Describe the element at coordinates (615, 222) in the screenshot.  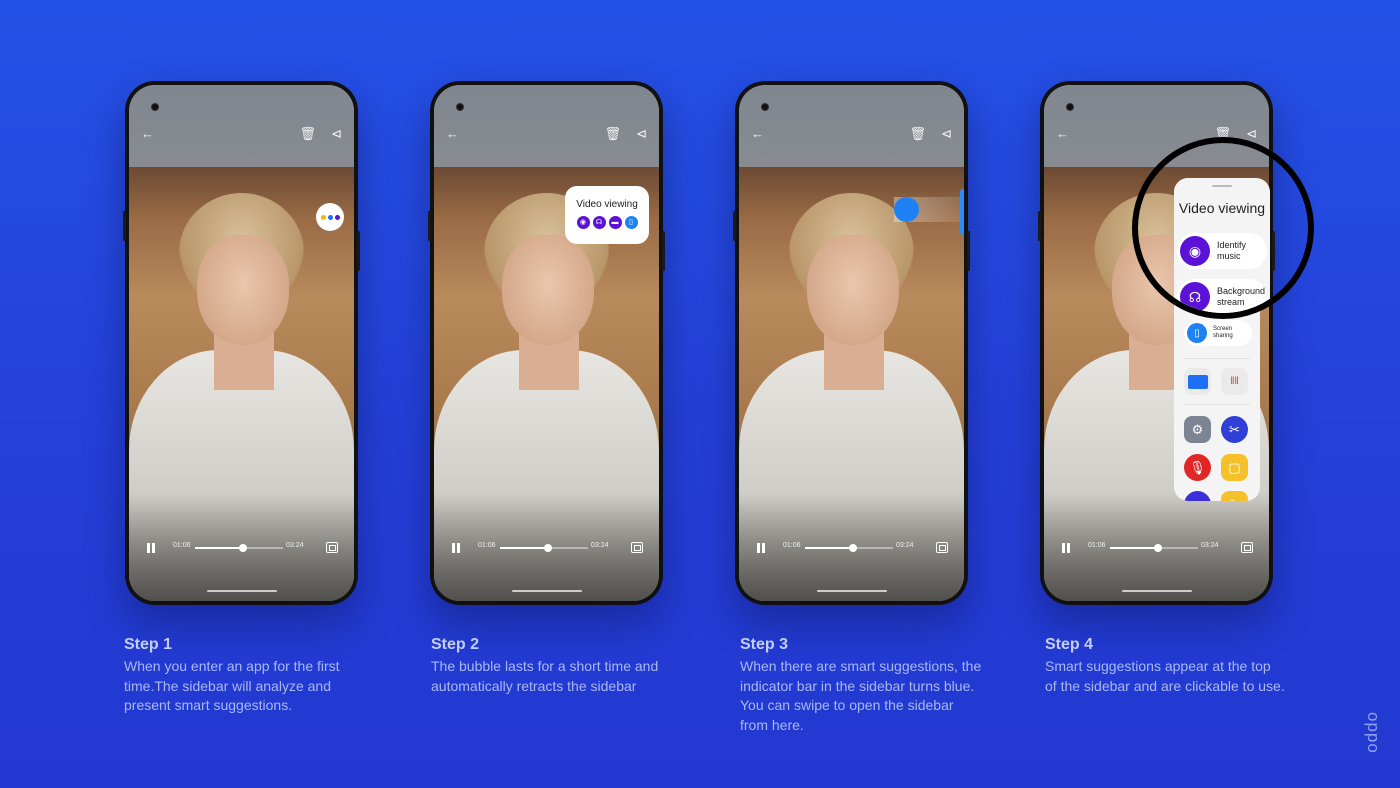
I see `screen-icon: ▬` at that location.